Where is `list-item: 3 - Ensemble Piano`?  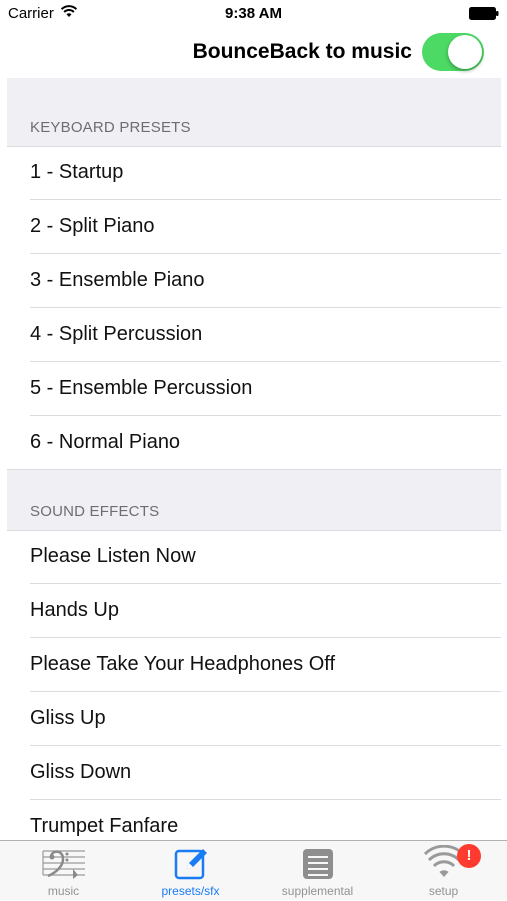 list-item: 3 - Ensemble Piano is located at coordinates (254, 281).